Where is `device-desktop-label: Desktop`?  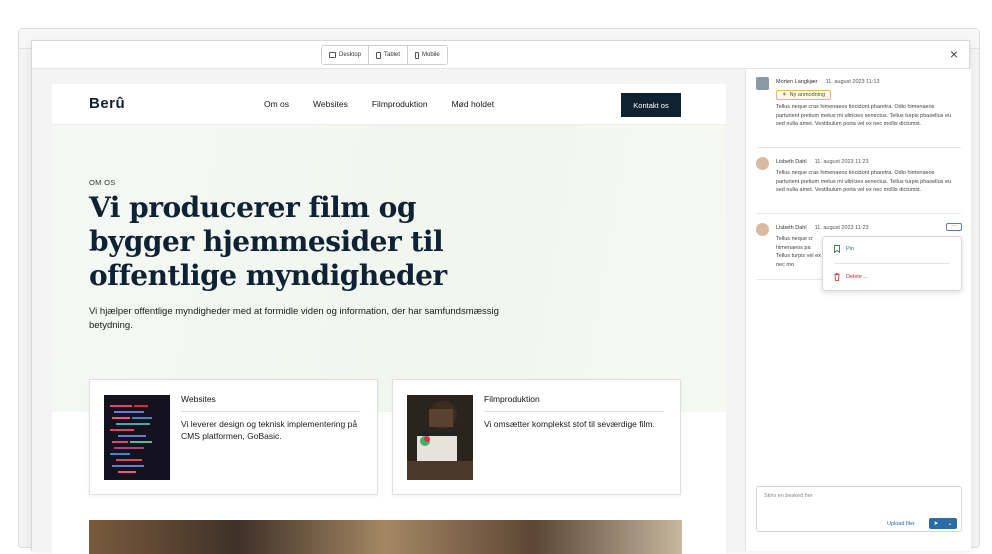
device-desktop-label: Desktop is located at coordinates (350, 55).